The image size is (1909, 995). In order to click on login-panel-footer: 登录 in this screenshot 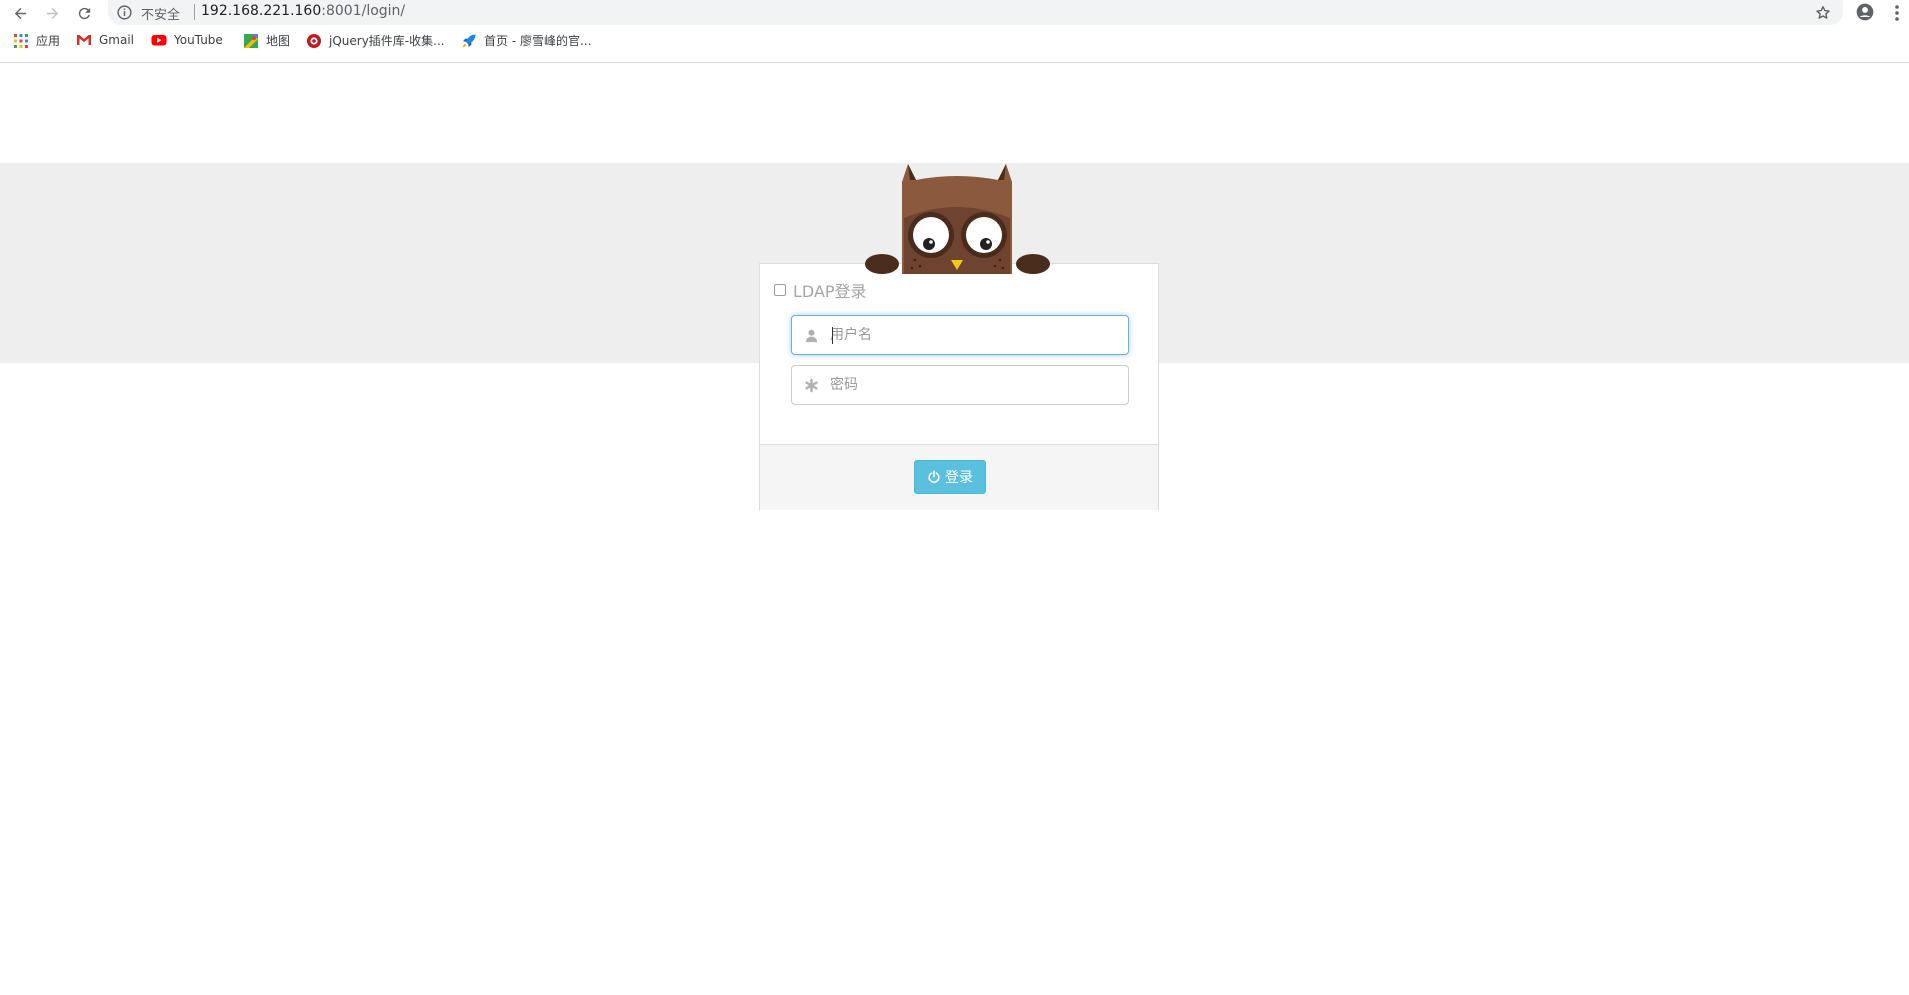, I will do `click(959, 477)`.